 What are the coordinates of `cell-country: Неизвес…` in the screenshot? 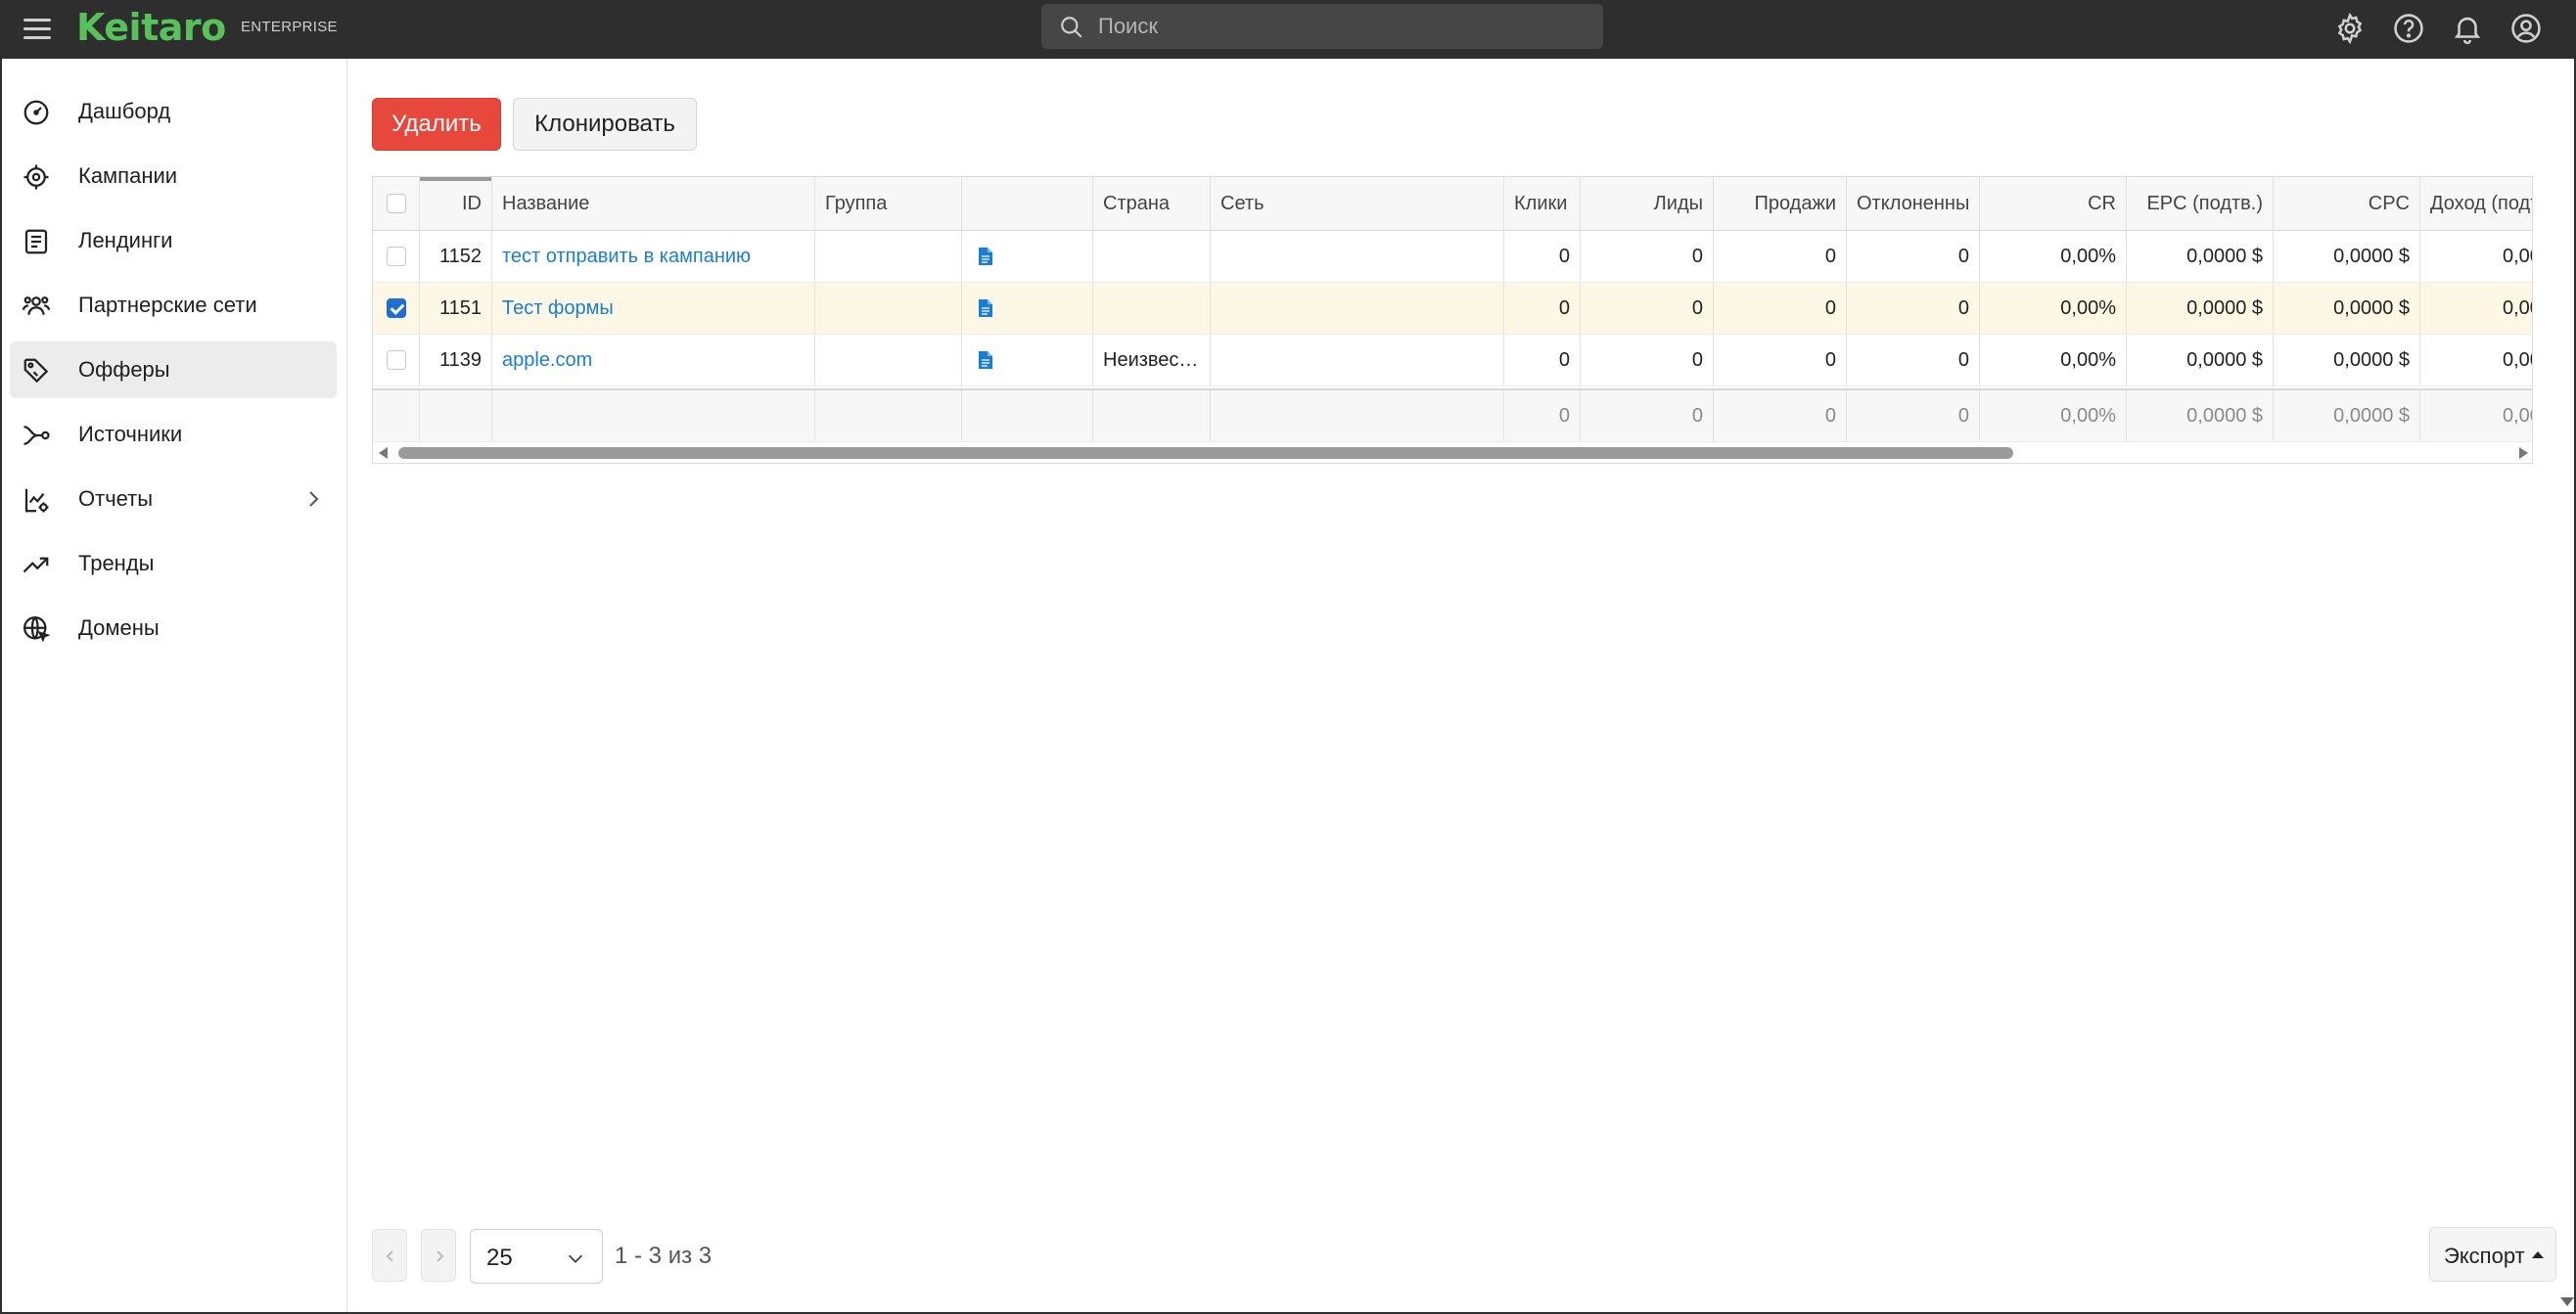 It's located at (1152, 360).